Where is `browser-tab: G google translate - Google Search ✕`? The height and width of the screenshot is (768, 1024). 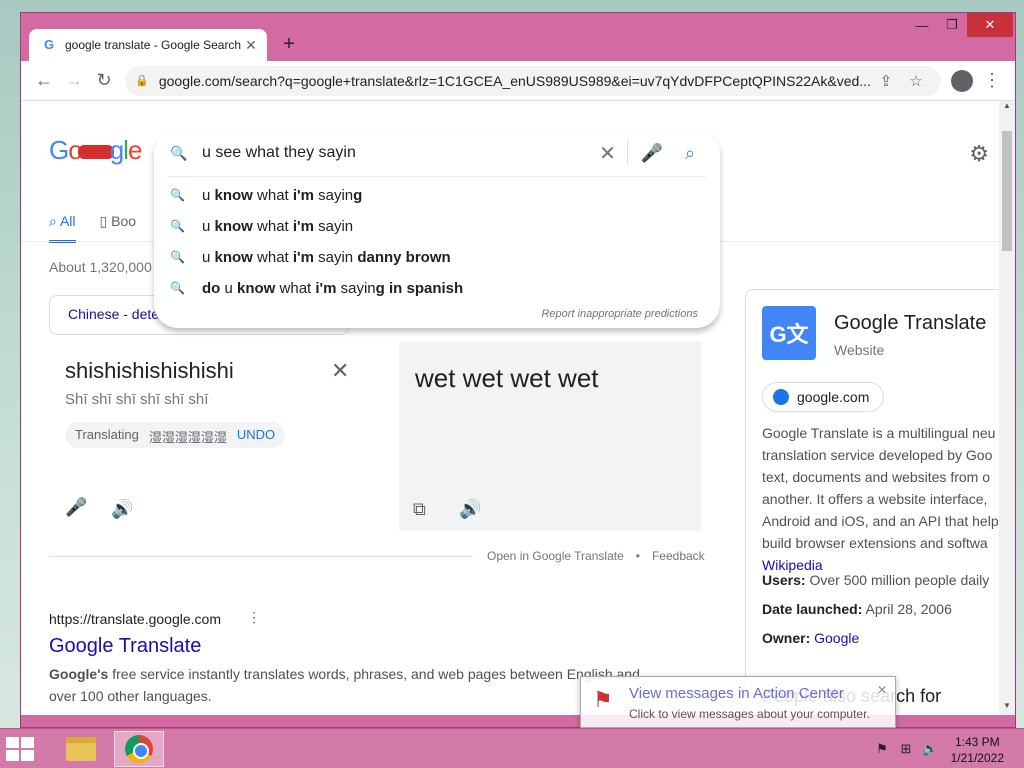 browser-tab: G google translate - Google Search ✕ is located at coordinates (148, 45).